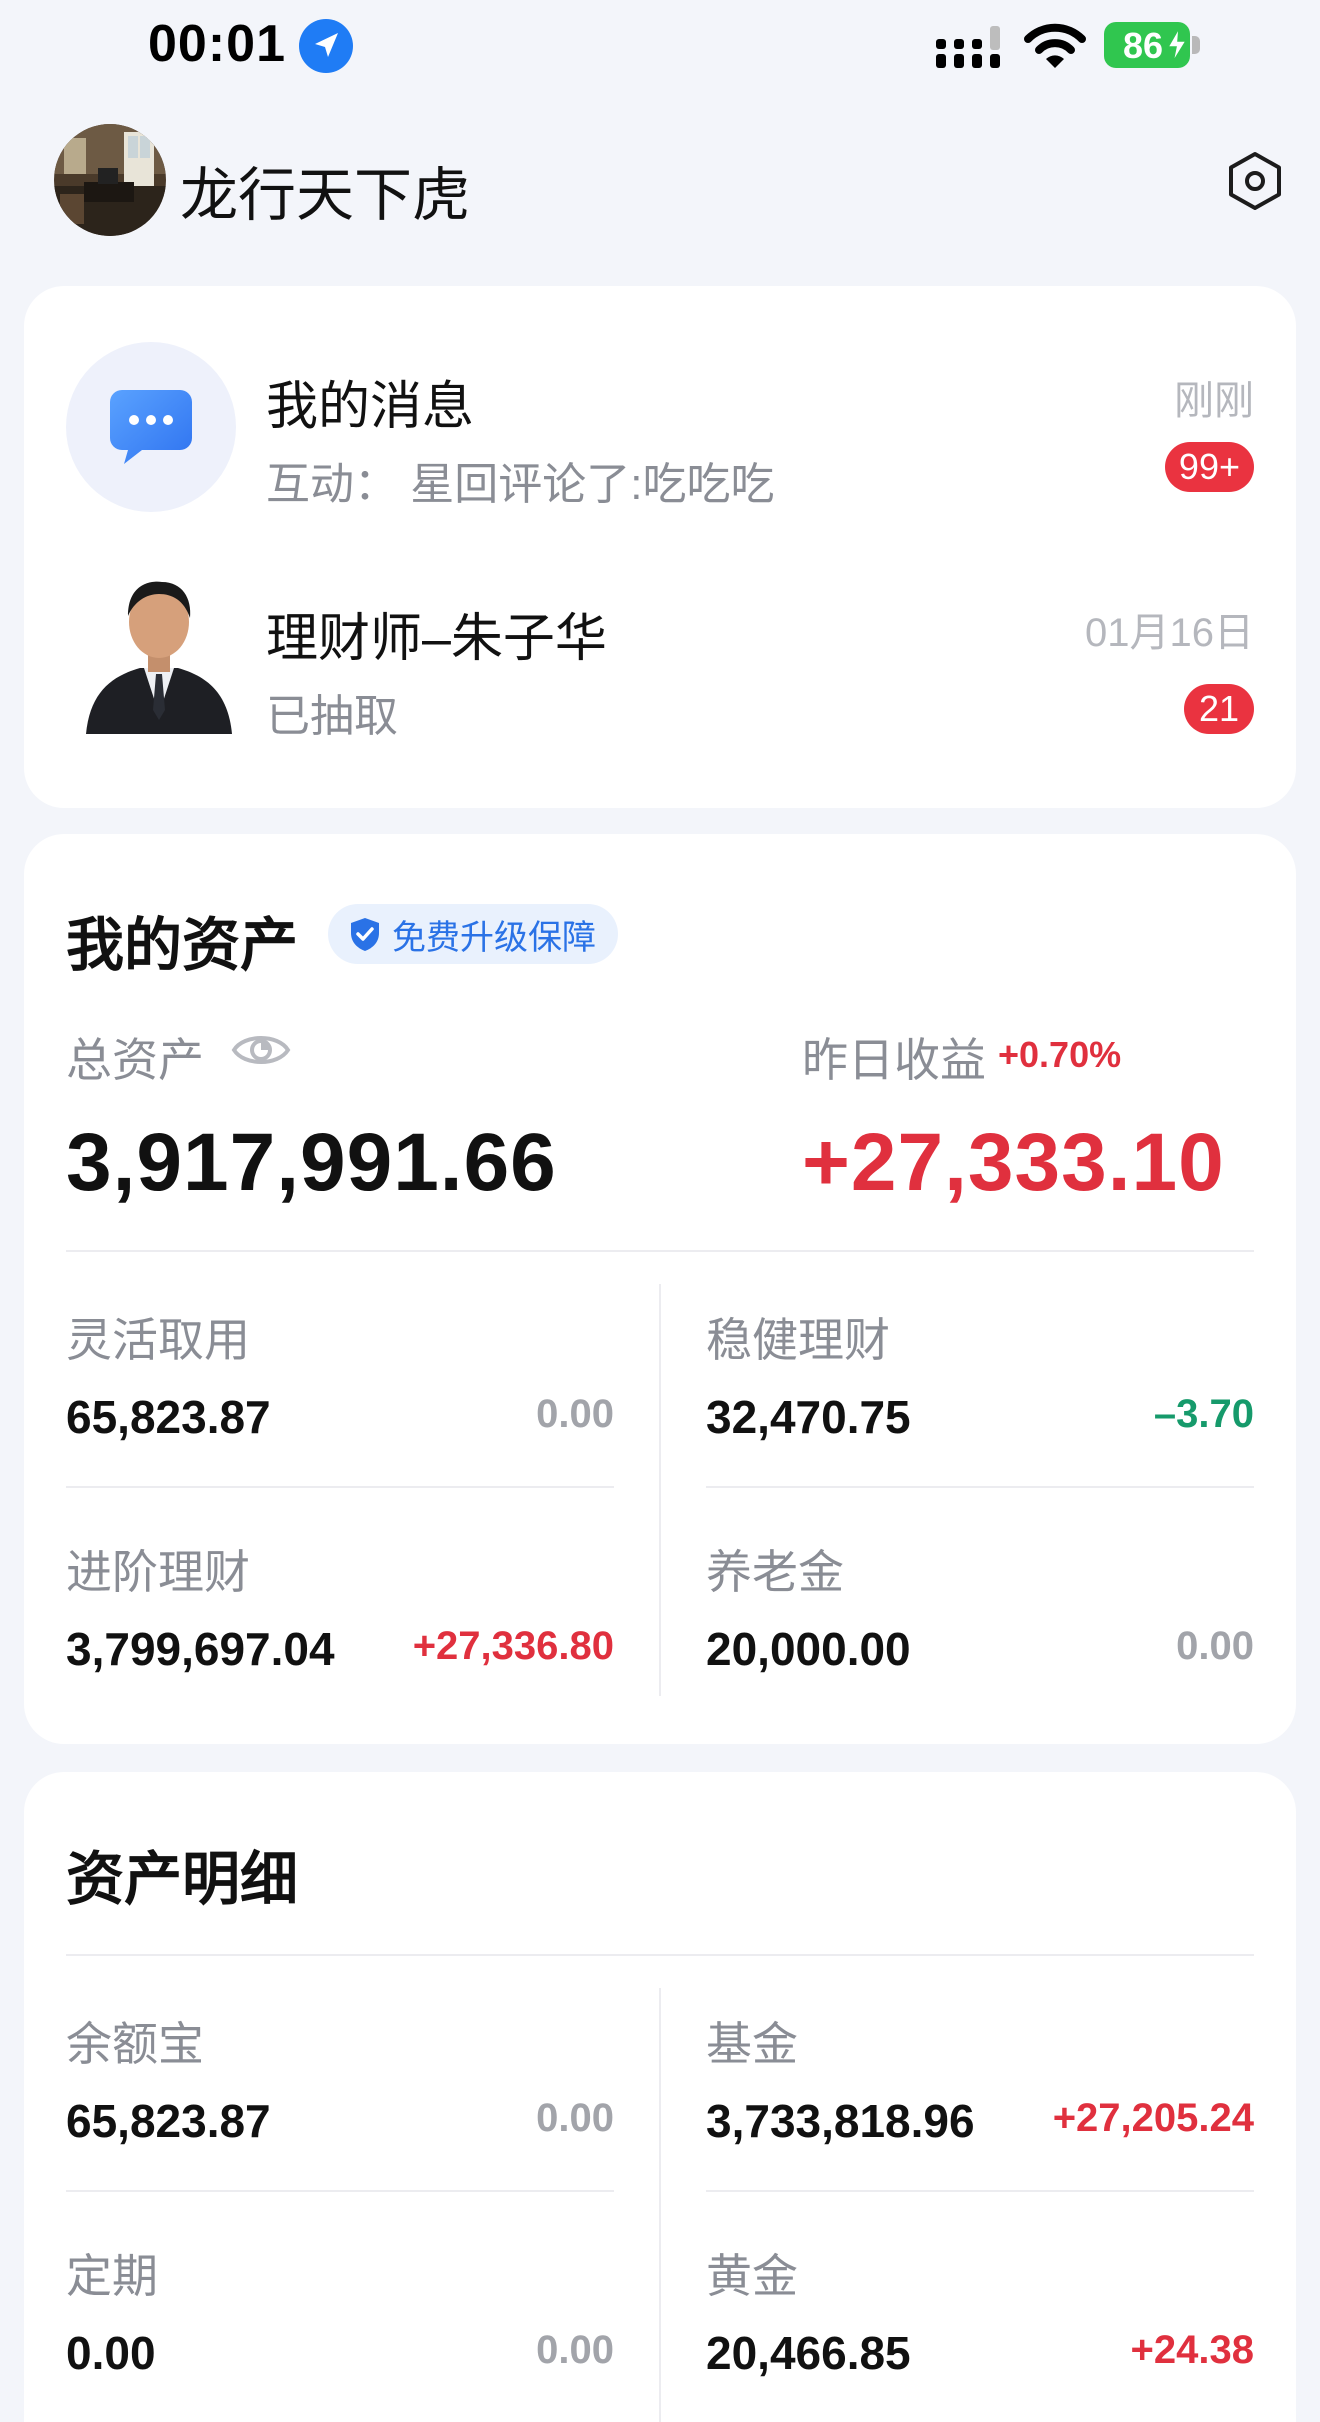 Image resolution: width=1320 pixels, height=2422 pixels. I want to click on detail-item-fund: 基金 3,733,818.96 +27,205.24, so click(980, 2098).